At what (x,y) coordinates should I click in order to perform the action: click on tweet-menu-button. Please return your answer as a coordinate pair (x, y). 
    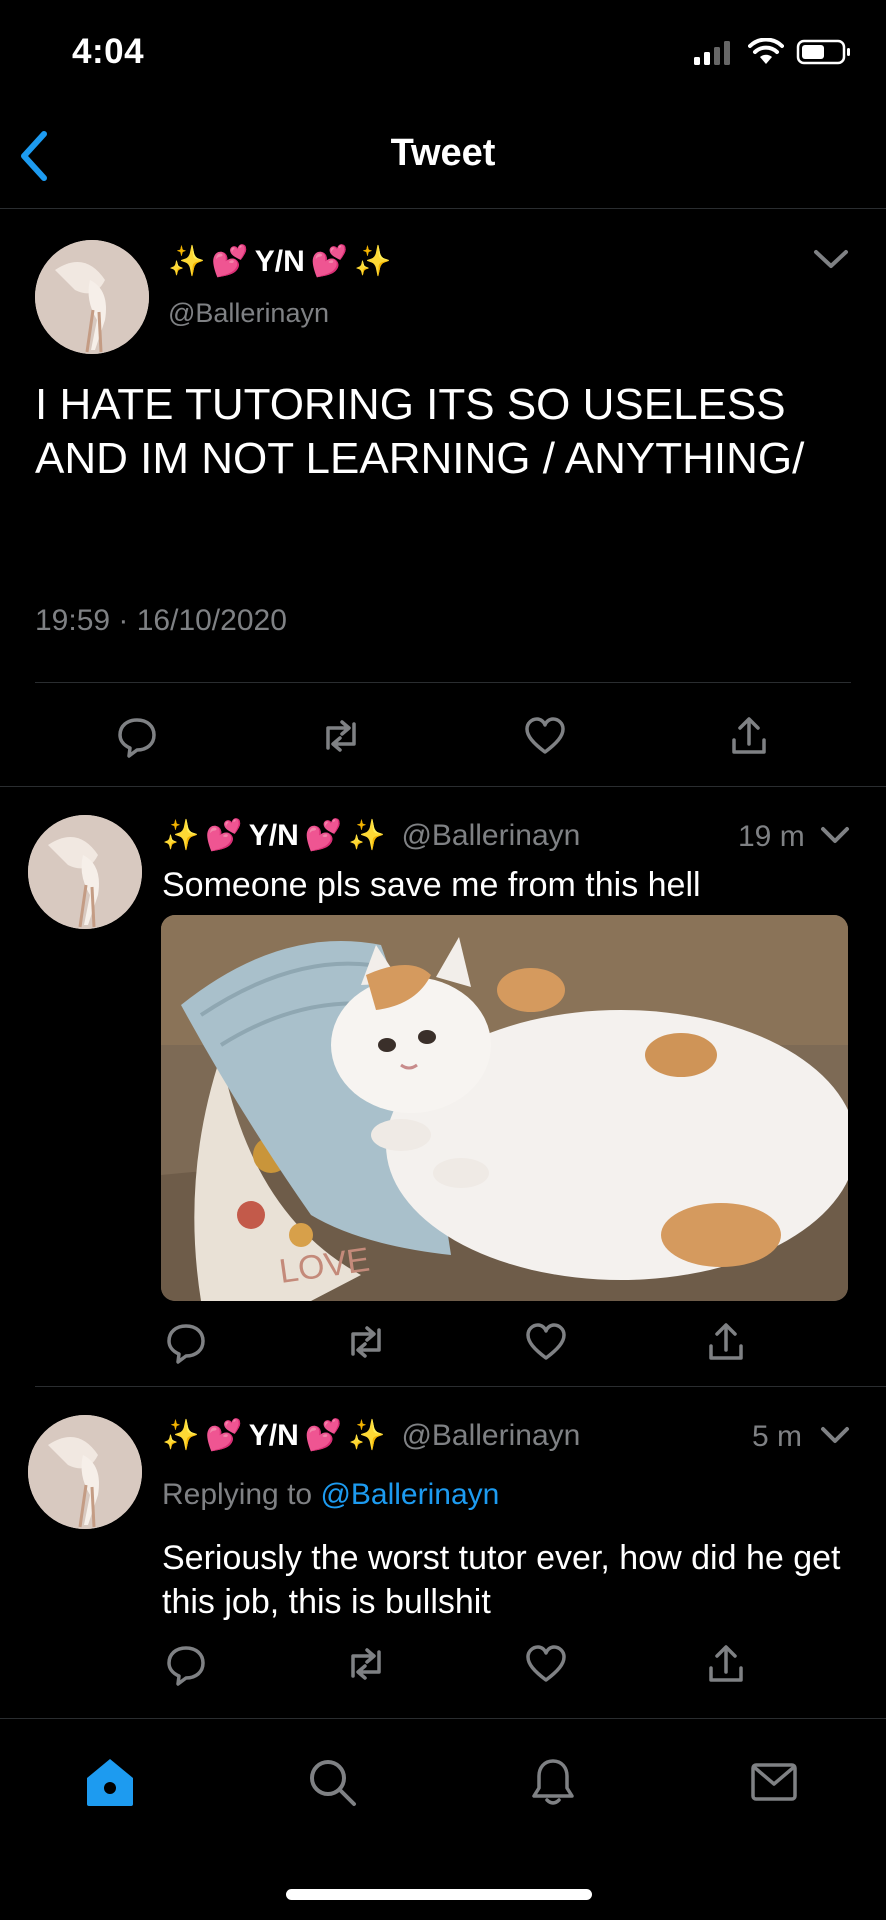
    Looking at the image, I should click on (831, 261).